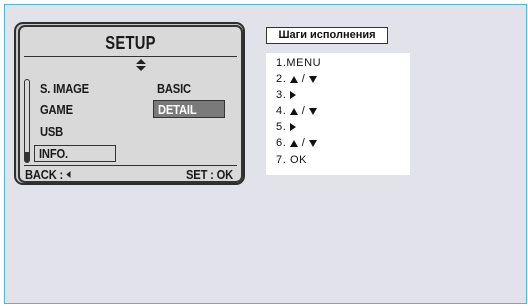 This screenshot has width=528, height=306. I want to click on option-basic: BASIC, so click(174, 88).